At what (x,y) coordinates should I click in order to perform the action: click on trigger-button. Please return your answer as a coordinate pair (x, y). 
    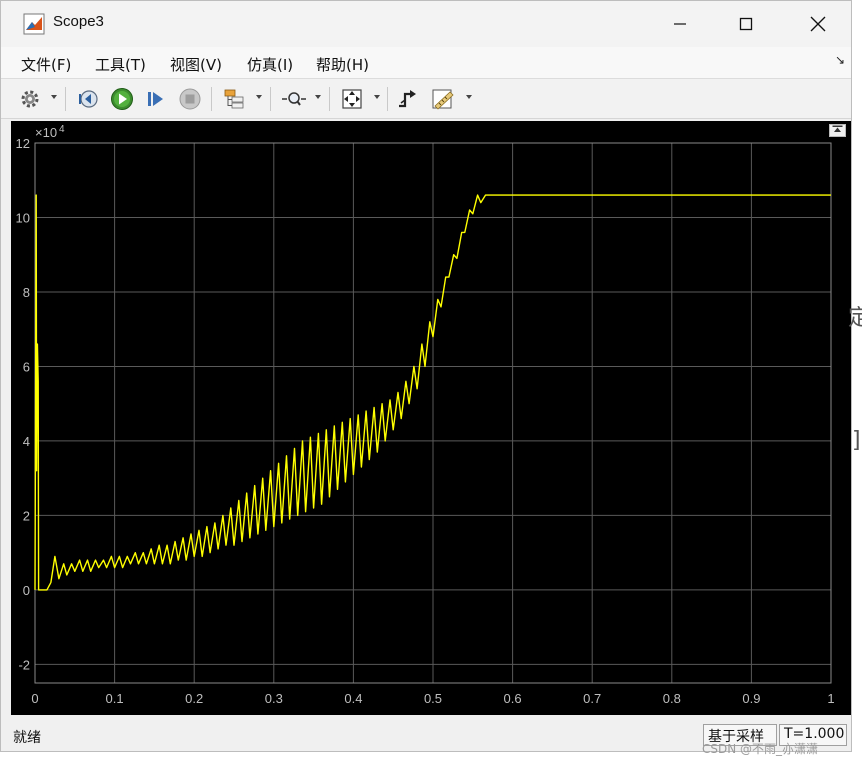
    Looking at the image, I should click on (408, 99).